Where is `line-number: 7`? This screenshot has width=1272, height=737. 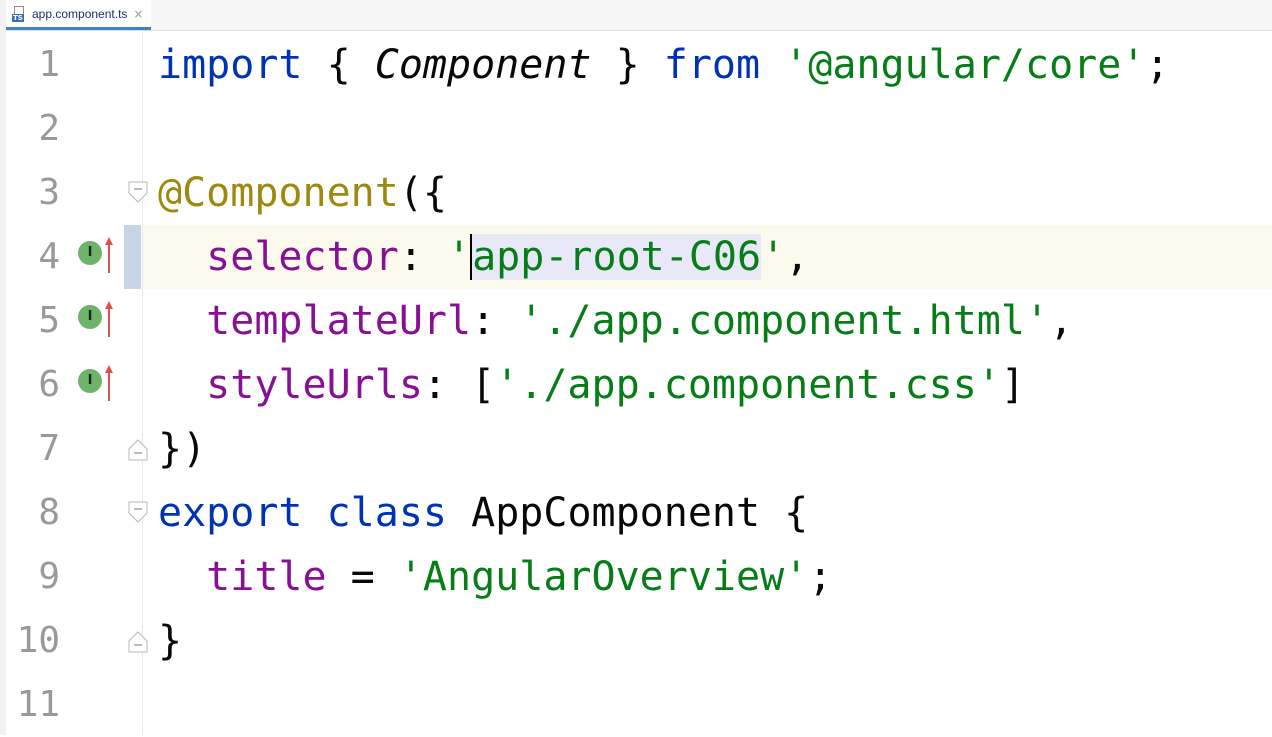
line-number: 7 is located at coordinates (49, 448).